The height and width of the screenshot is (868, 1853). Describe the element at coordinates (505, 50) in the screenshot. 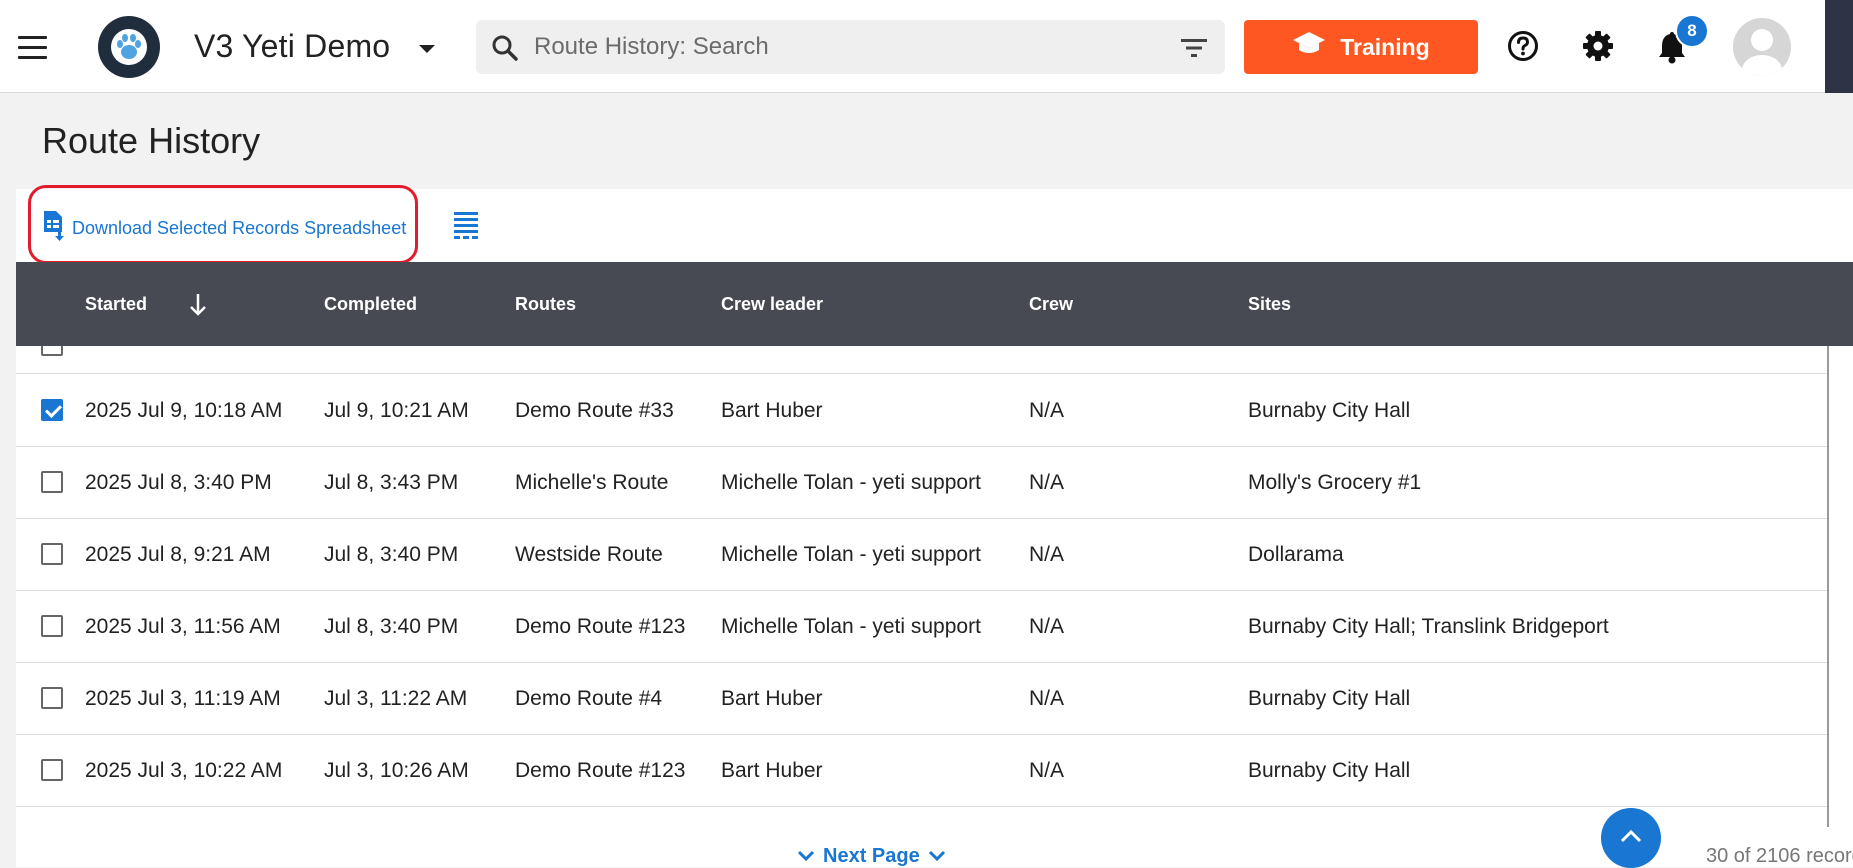

I see `search-icon` at that location.